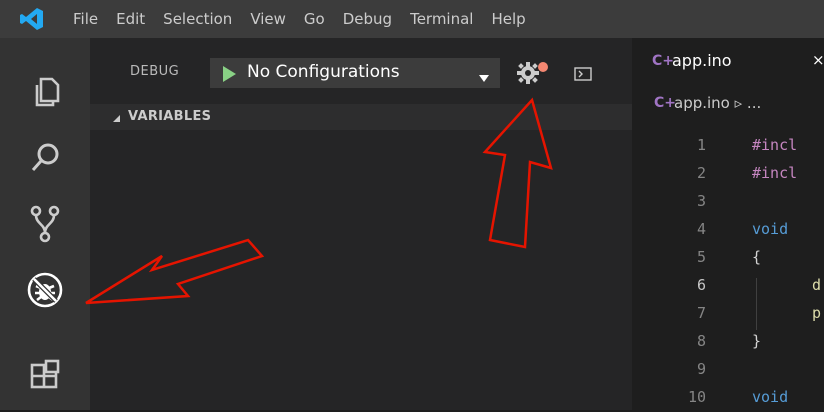  Describe the element at coordinates (701, 257) in the screenshot. I see `line-number: 5` at that location.